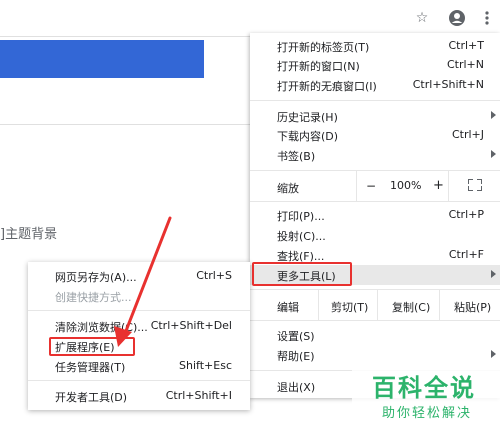  What do you see at coordinates (424, 388) in the screenshot?
I see `watermark-title: 百科全说` at bounding box center [424, 388].